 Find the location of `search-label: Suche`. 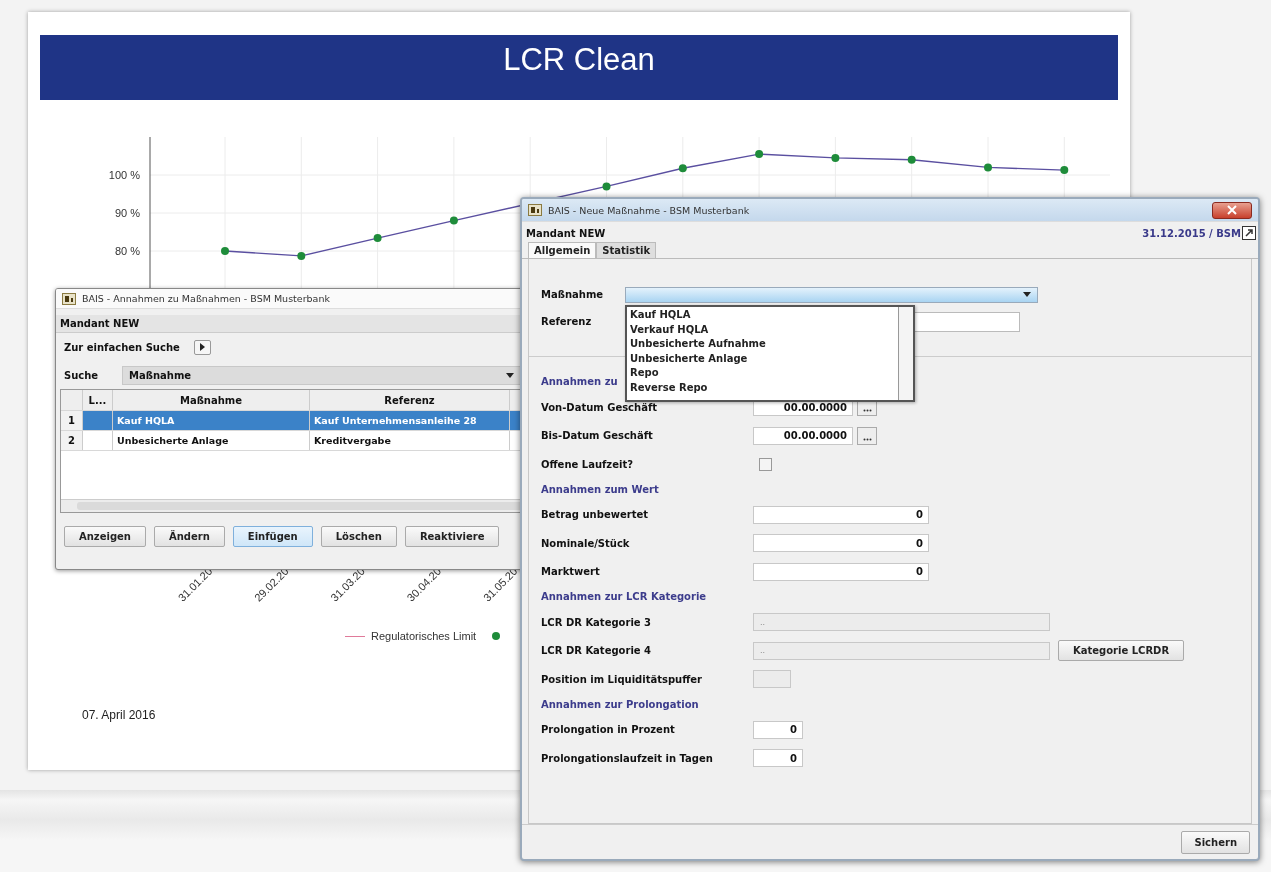

search-label: Suche is located at coordinates (82, 375).